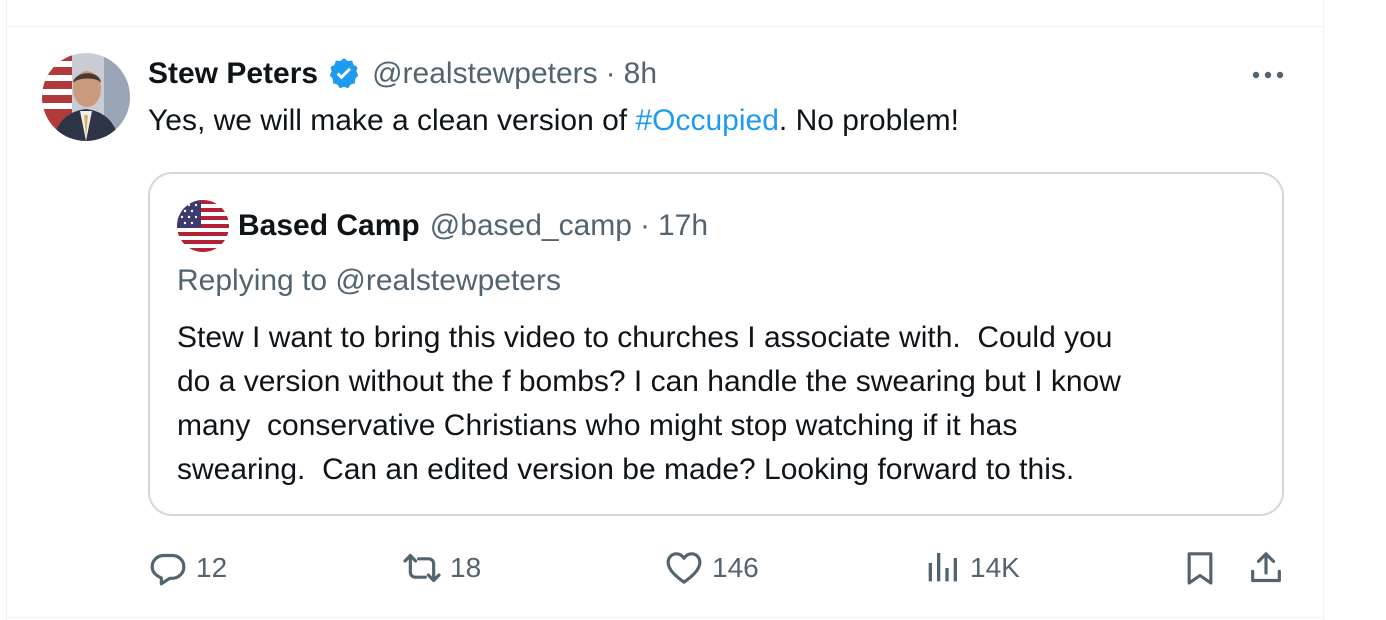 The width and height of the screenshot is (1386, 620). I want to click on reply-icon, so click(168, 569).